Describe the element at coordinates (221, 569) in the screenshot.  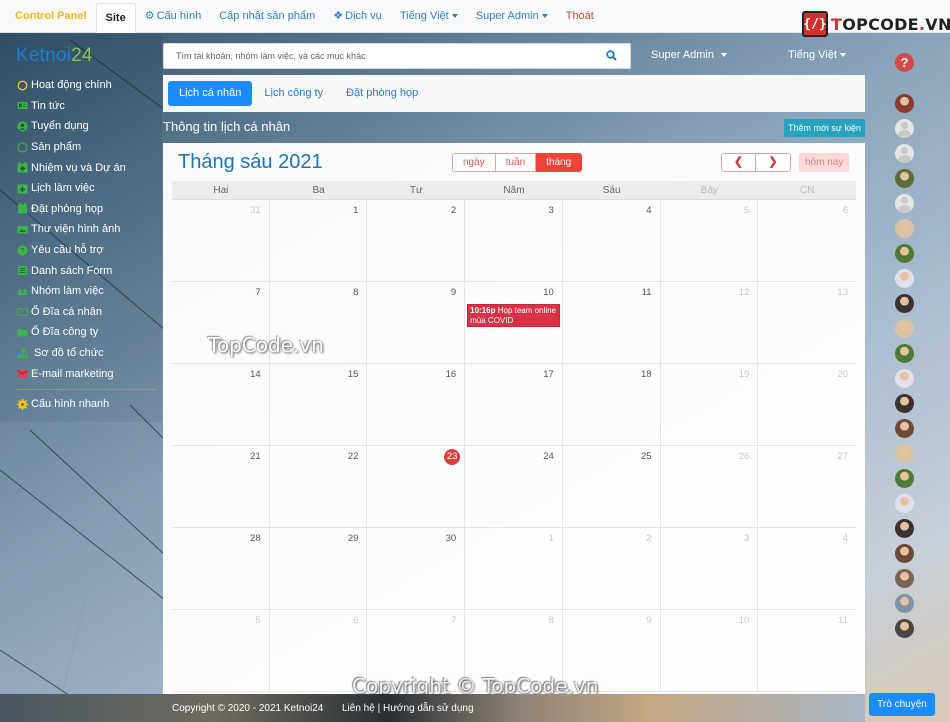
I see `calendar-day: 28` at that location.